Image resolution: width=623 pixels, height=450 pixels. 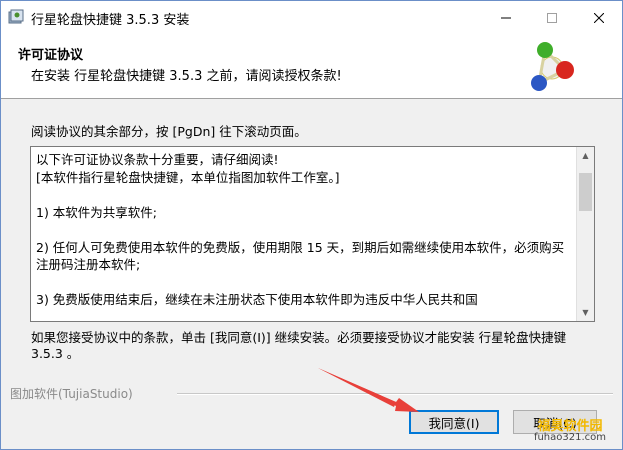 I want to click on close-icon, so click(x=599, y=17).